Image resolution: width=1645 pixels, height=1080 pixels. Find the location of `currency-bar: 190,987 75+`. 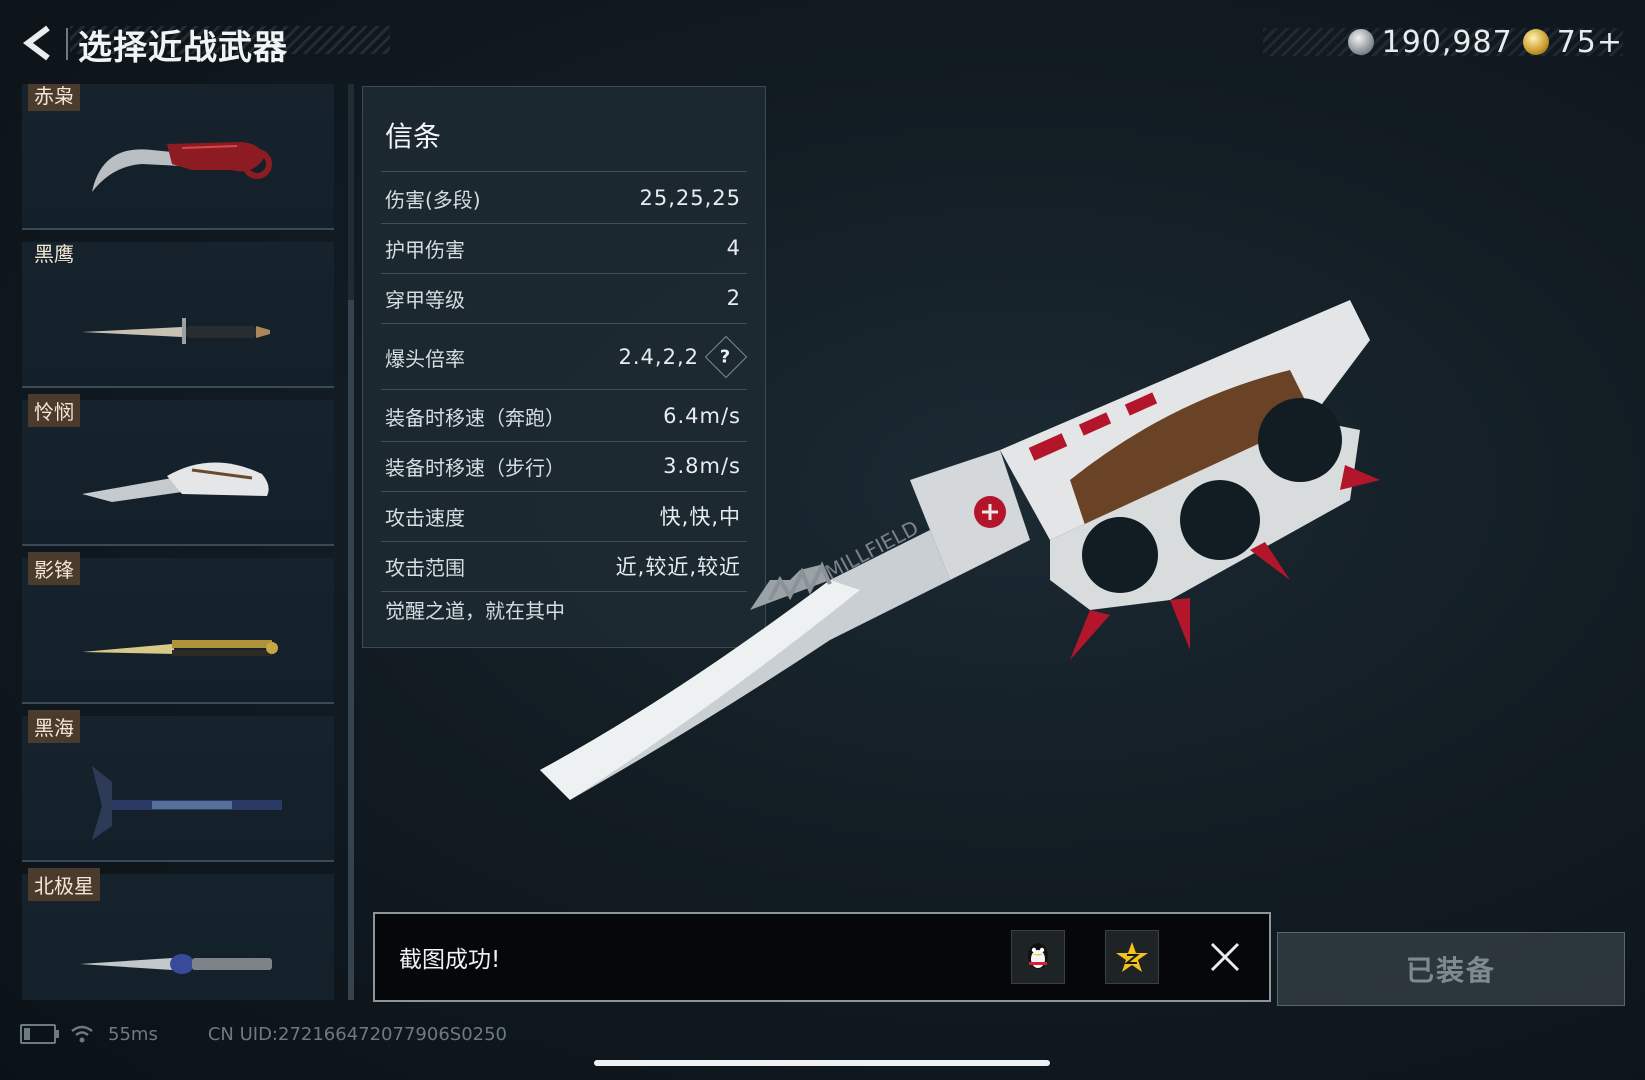

currency-bar: 190,987 75+ is located at coordinates (1443, 42).